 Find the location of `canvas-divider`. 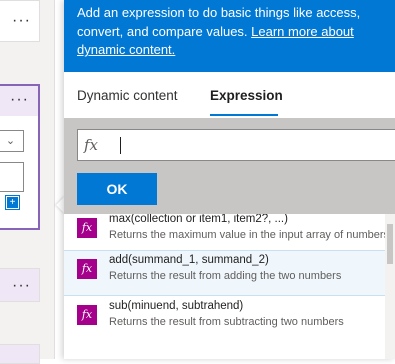

canvas-divider is located at coordinates (54, 179).